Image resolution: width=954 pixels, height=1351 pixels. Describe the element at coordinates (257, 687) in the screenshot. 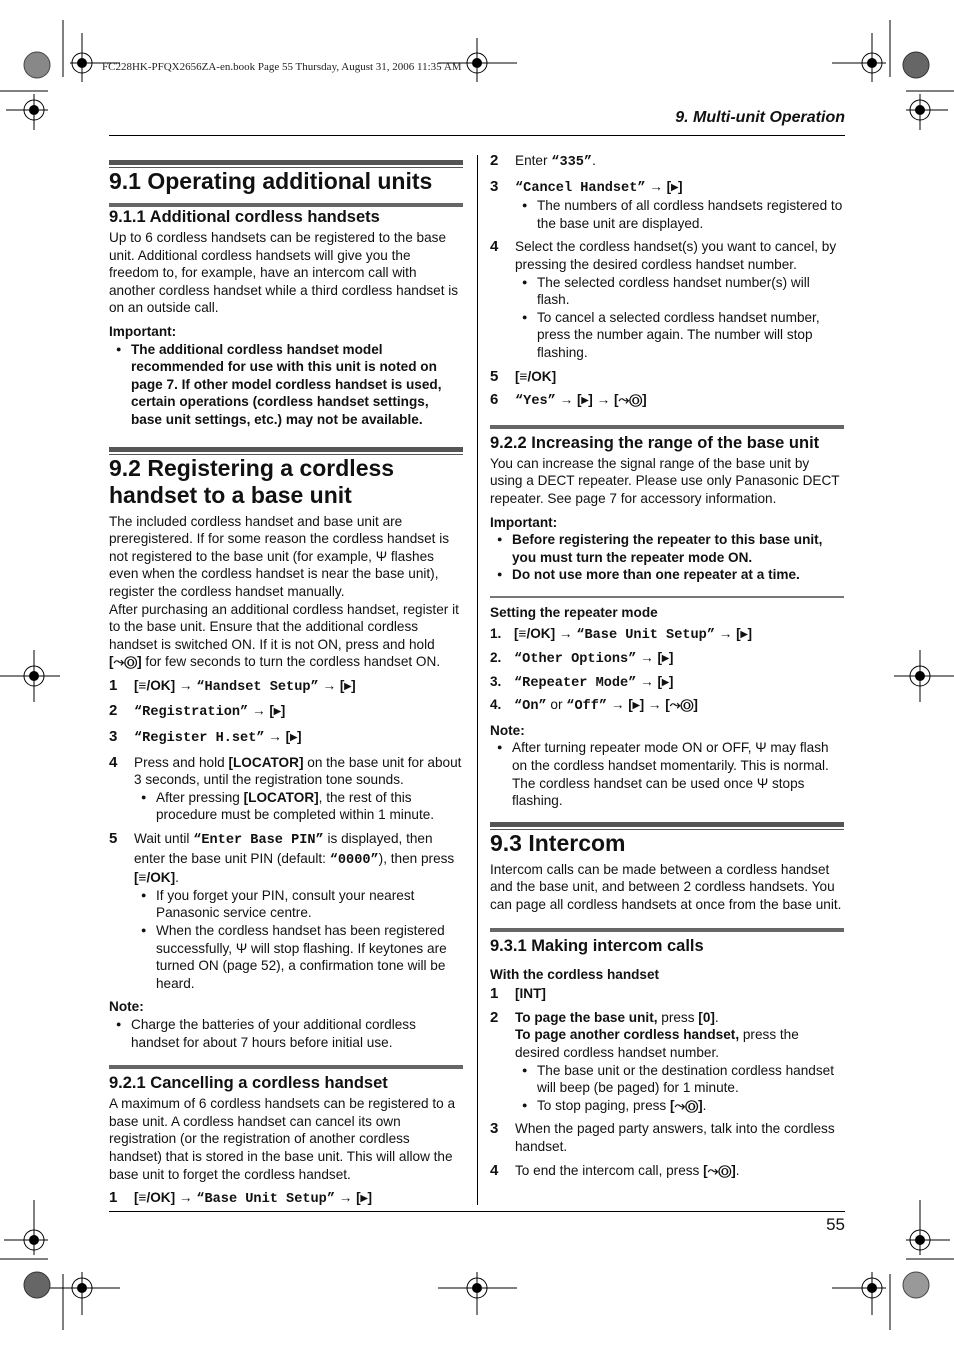

I see `menu-item: “Handset Setup”` at that location.